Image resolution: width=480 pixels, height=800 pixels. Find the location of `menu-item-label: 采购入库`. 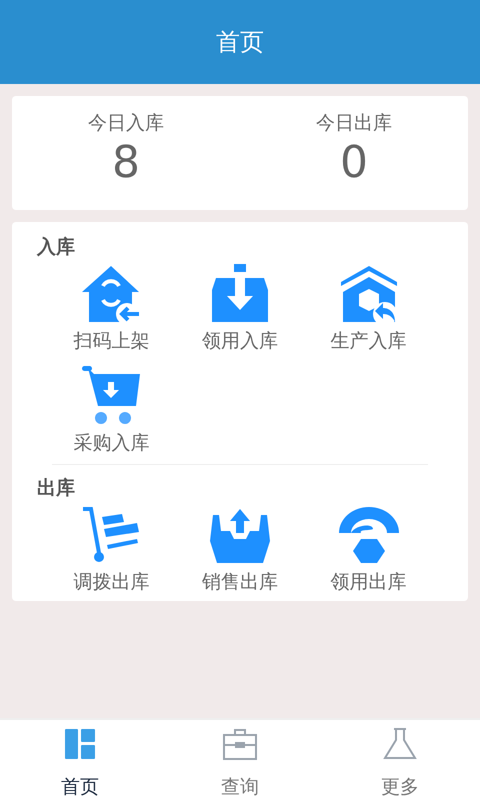

menu-item-label: 采购入库 is located at coordinates (111, 443).